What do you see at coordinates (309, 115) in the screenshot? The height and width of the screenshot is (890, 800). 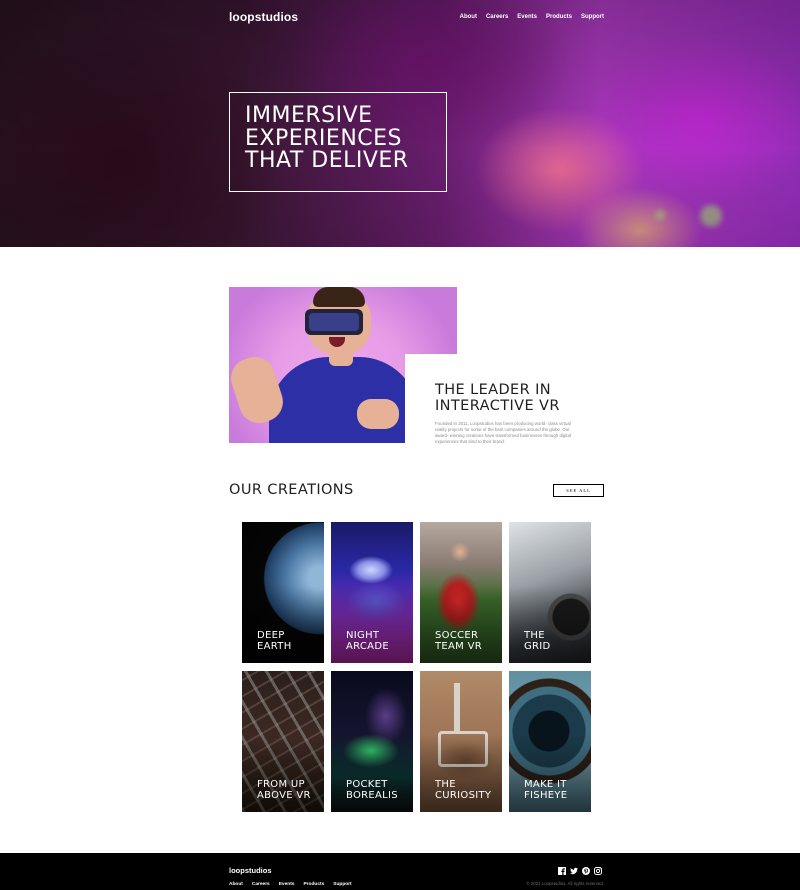 I see `hero-headline-line: IMMERSIVE` at bounding box center [309, 115].